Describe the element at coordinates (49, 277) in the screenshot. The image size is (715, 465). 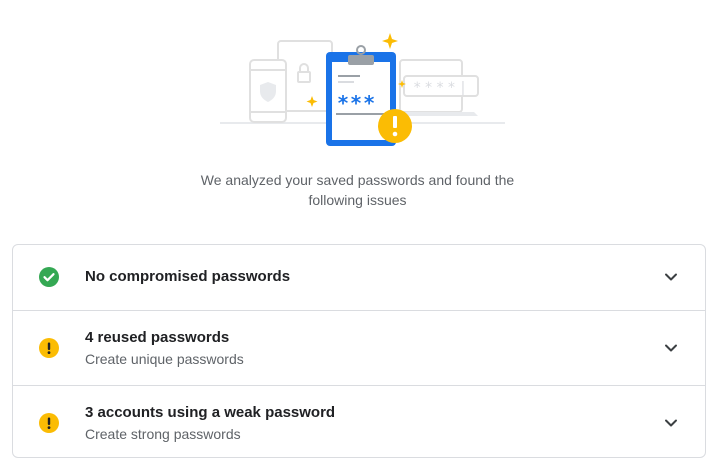
I see `check-circle-icon` at that location.